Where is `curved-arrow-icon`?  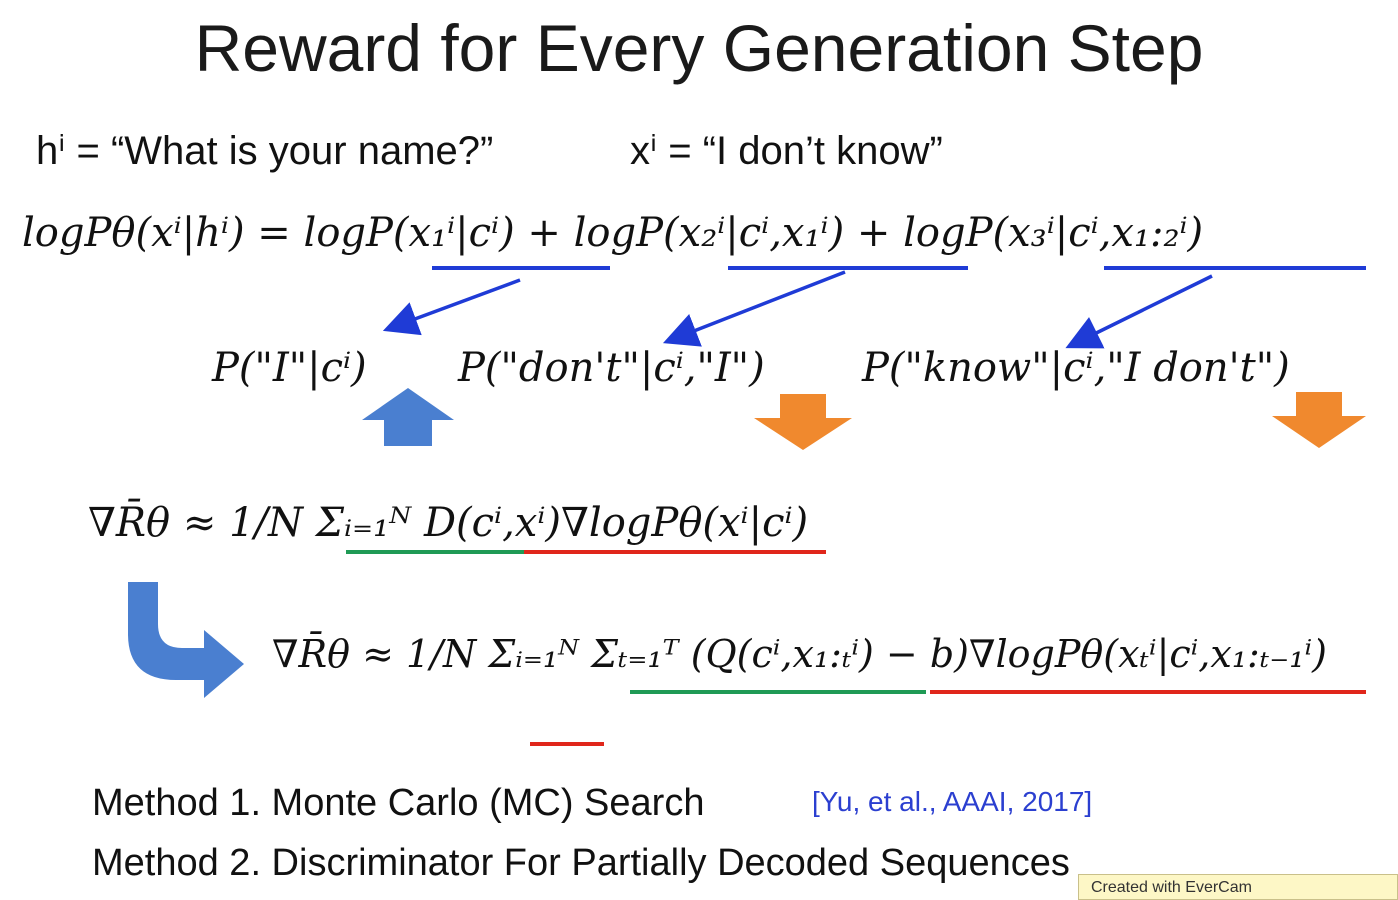 curved-arrow-icon is located at coordinates (186, 640).